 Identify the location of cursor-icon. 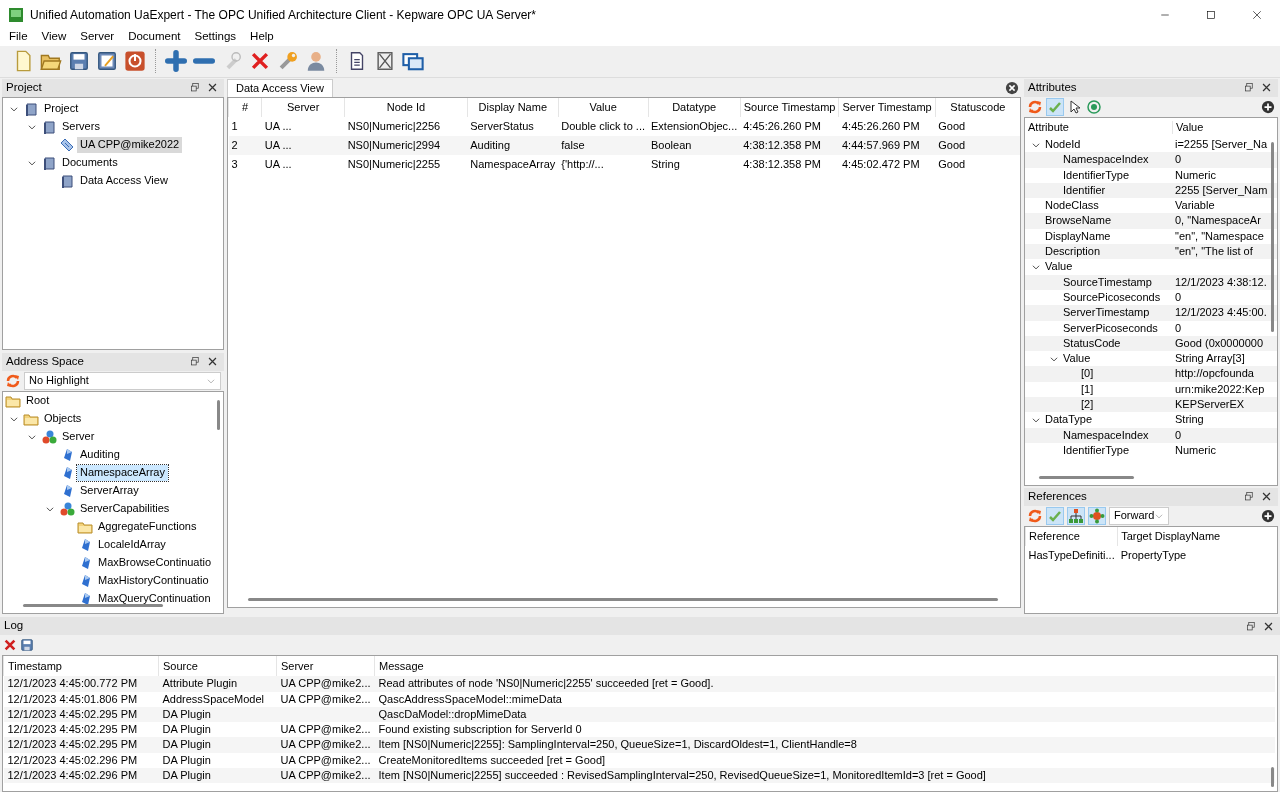
(1075, 106).